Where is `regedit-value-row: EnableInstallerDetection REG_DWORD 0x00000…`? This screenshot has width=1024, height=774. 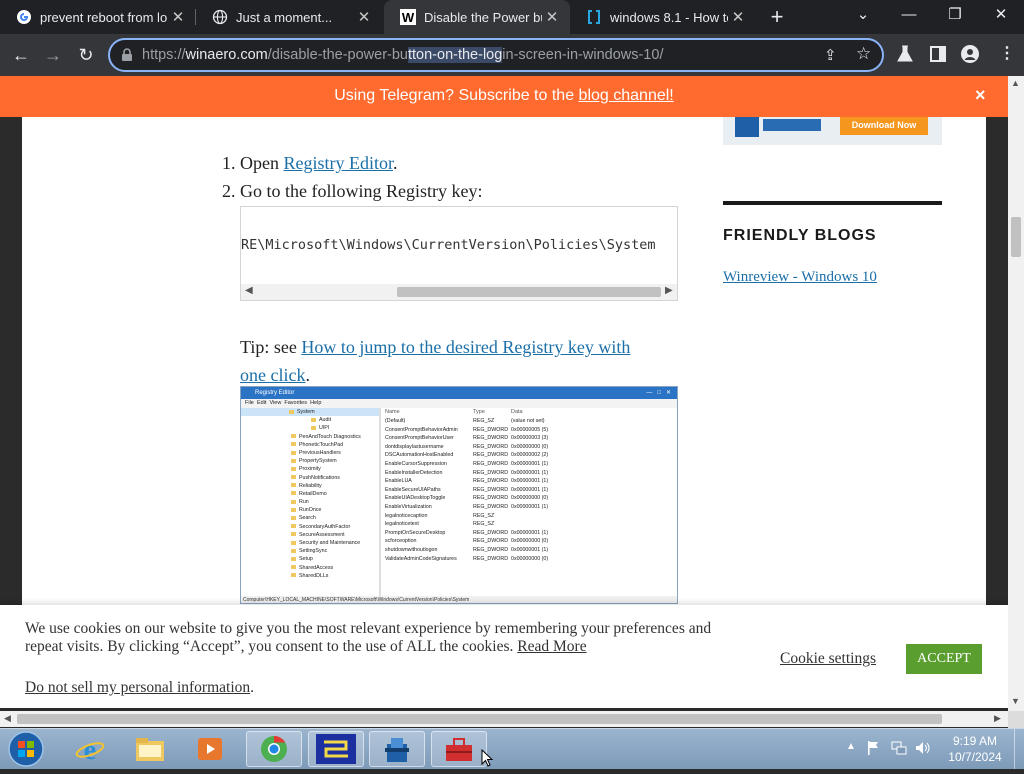
regedit-value-row: EnableInstallerDetection REG_DWORD 0x00000… is located at coordinates (467, 472).